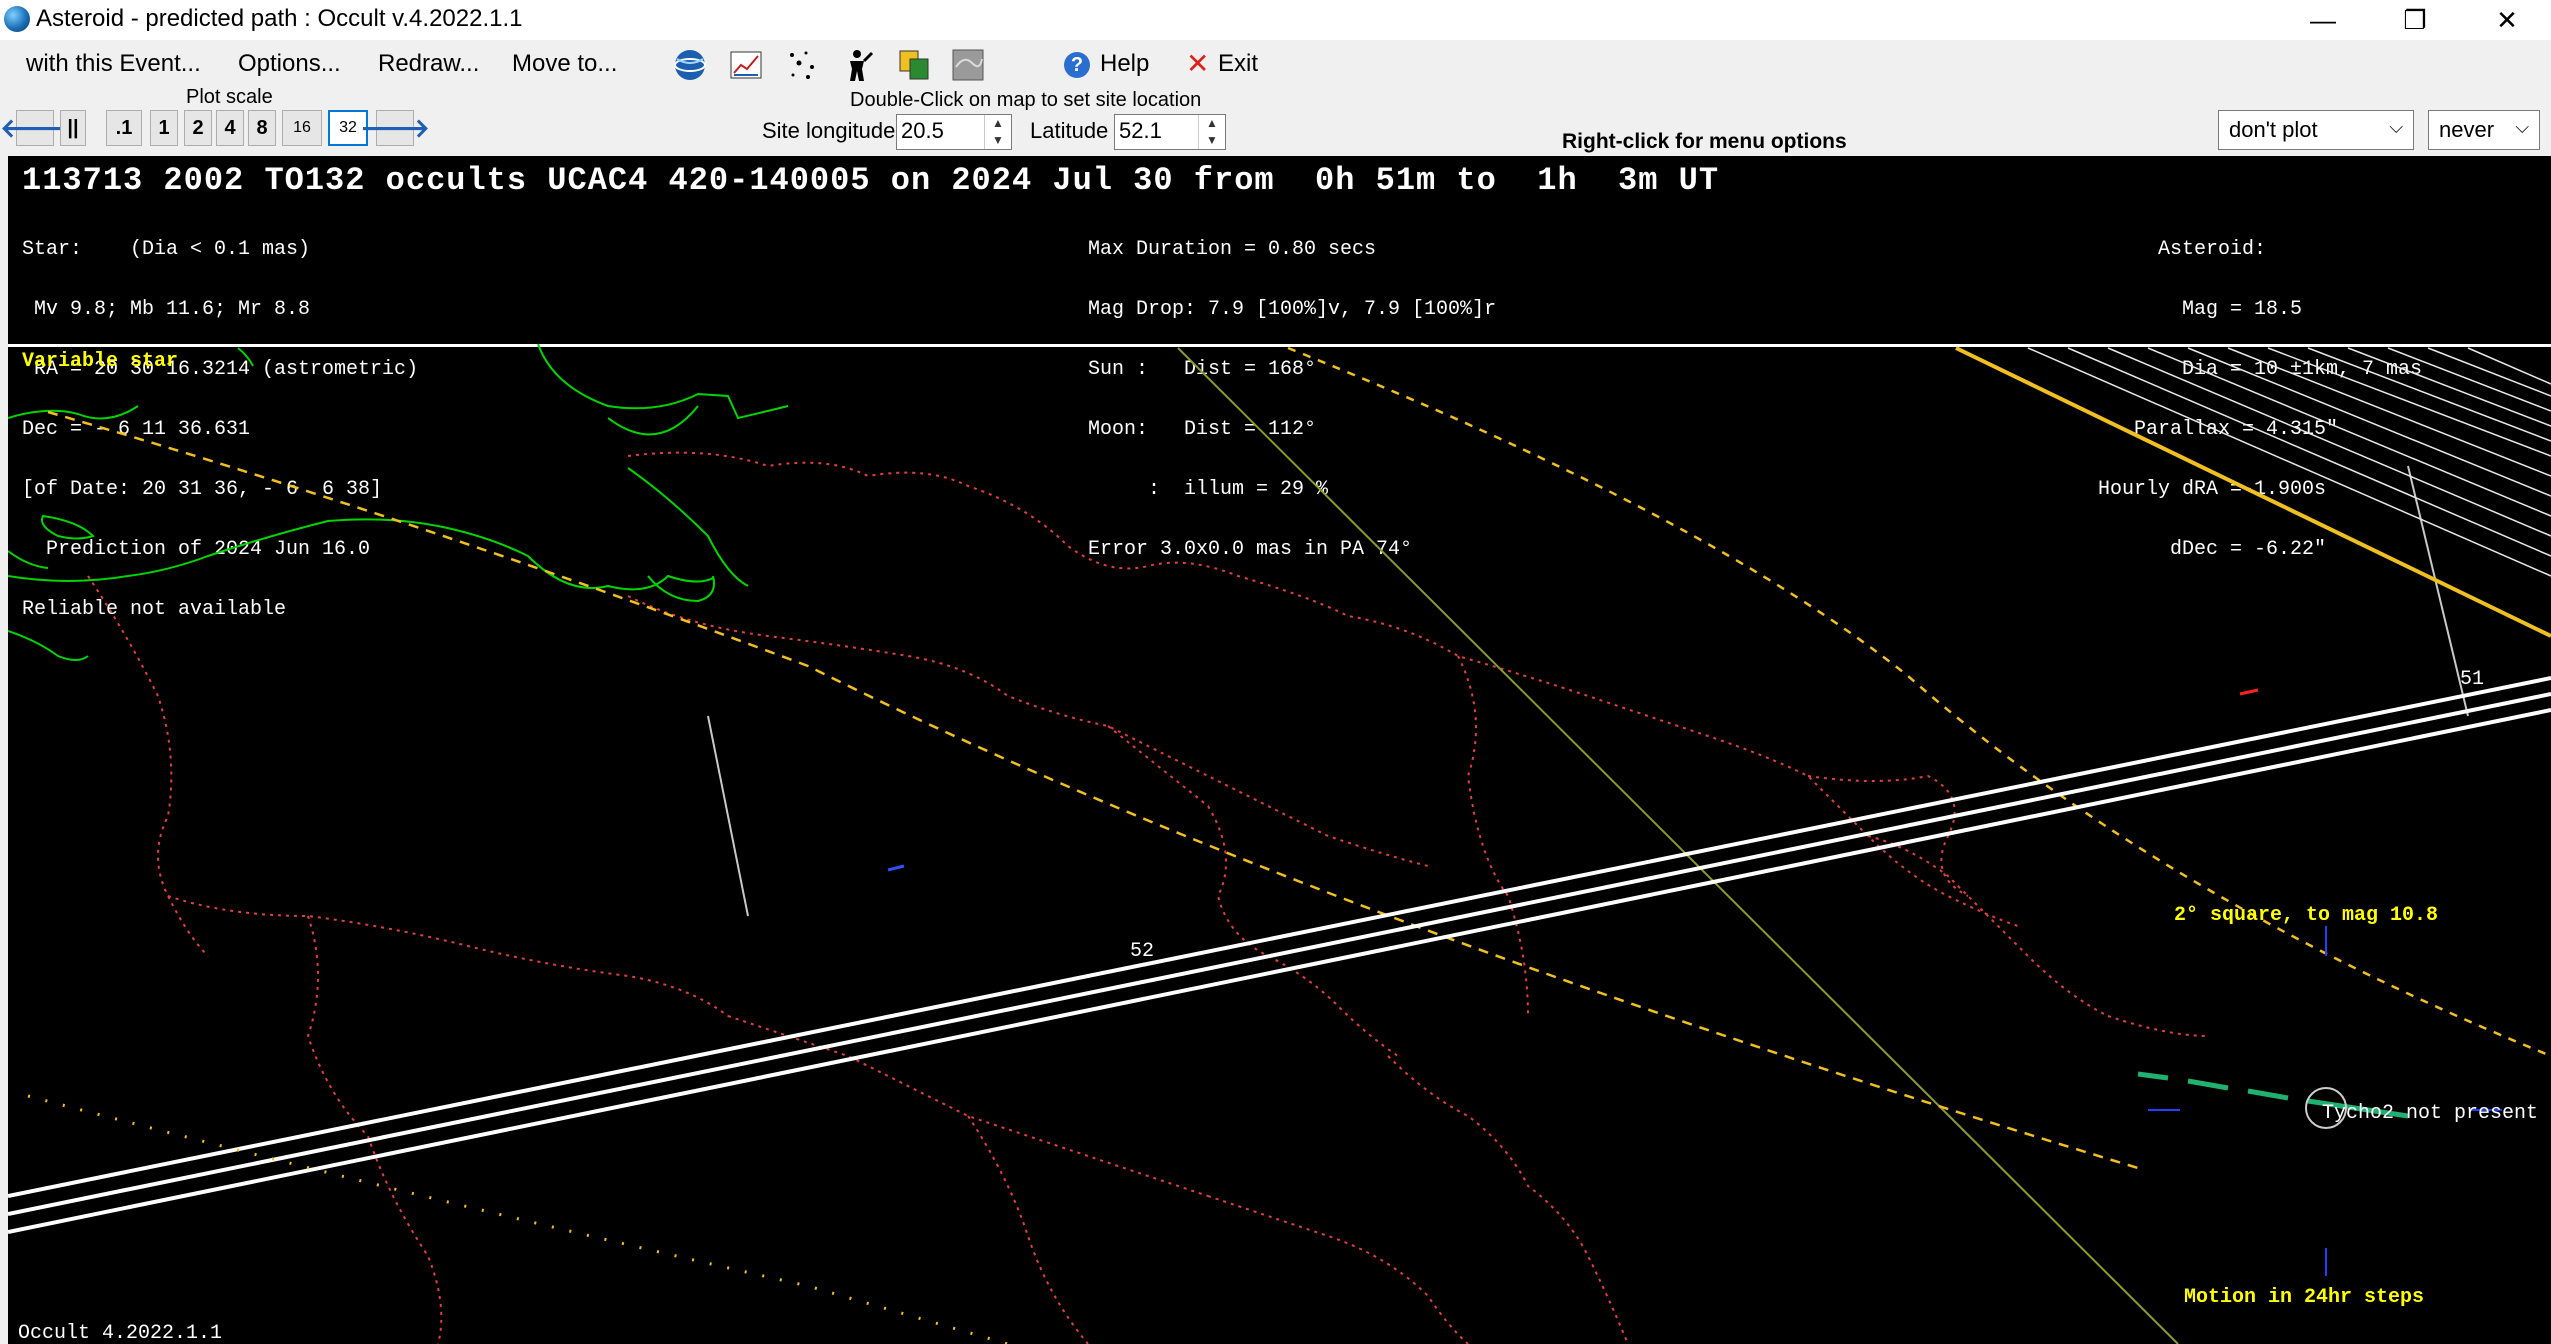 This screenshot has width=2551, height=1344. I want to click on twilight-hatching, so click(2289, 462).